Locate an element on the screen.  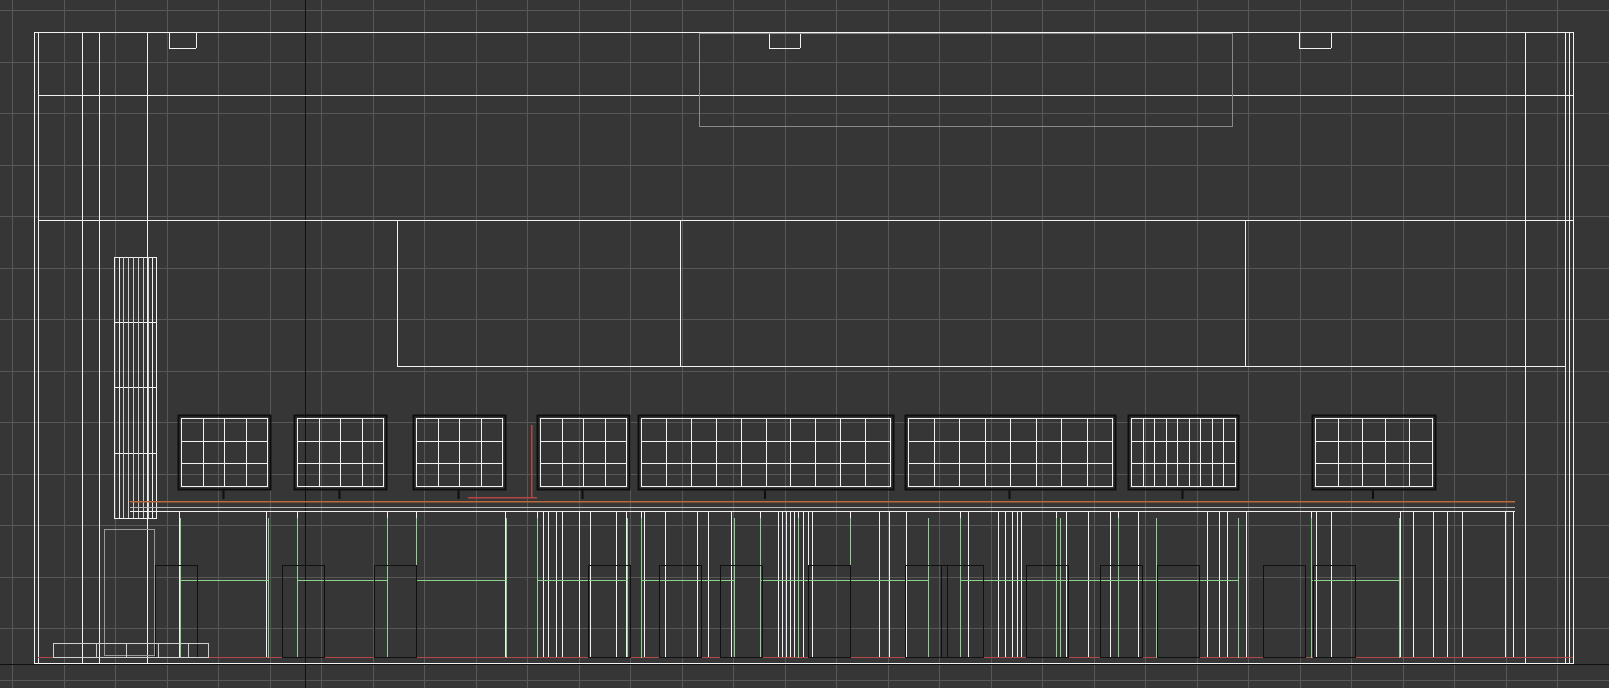
screen-bezel is located at coordinates (1374, 452).